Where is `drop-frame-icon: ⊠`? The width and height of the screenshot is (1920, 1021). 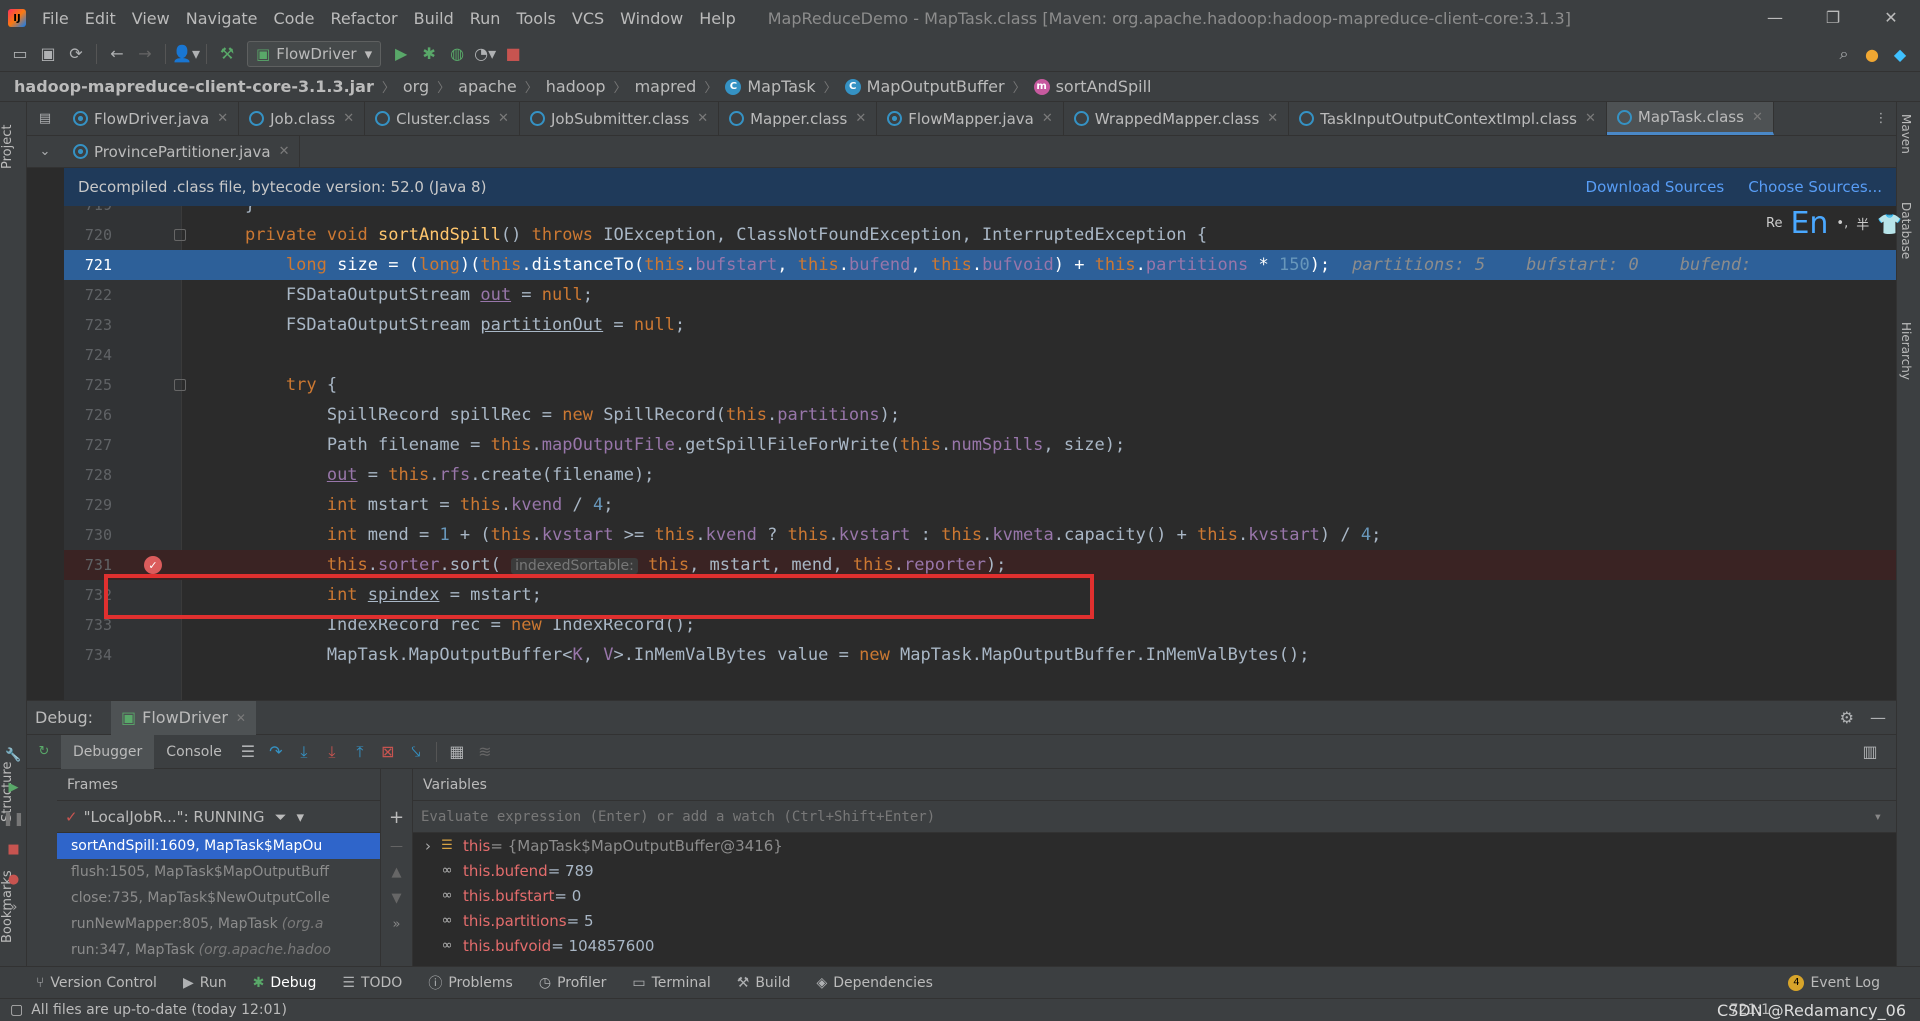 drop-frame-icon: ⊠ is located at coordinates (388, 752).